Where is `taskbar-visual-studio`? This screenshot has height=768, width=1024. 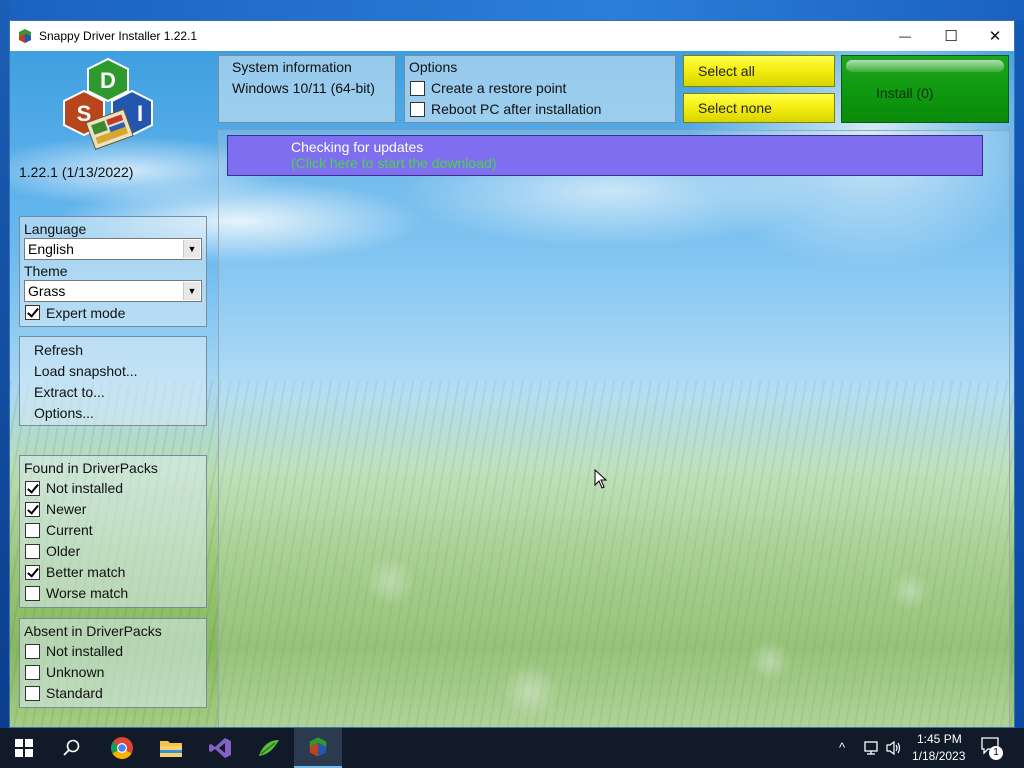
taskbar-visual-studio is located at coordinates (220, 748).